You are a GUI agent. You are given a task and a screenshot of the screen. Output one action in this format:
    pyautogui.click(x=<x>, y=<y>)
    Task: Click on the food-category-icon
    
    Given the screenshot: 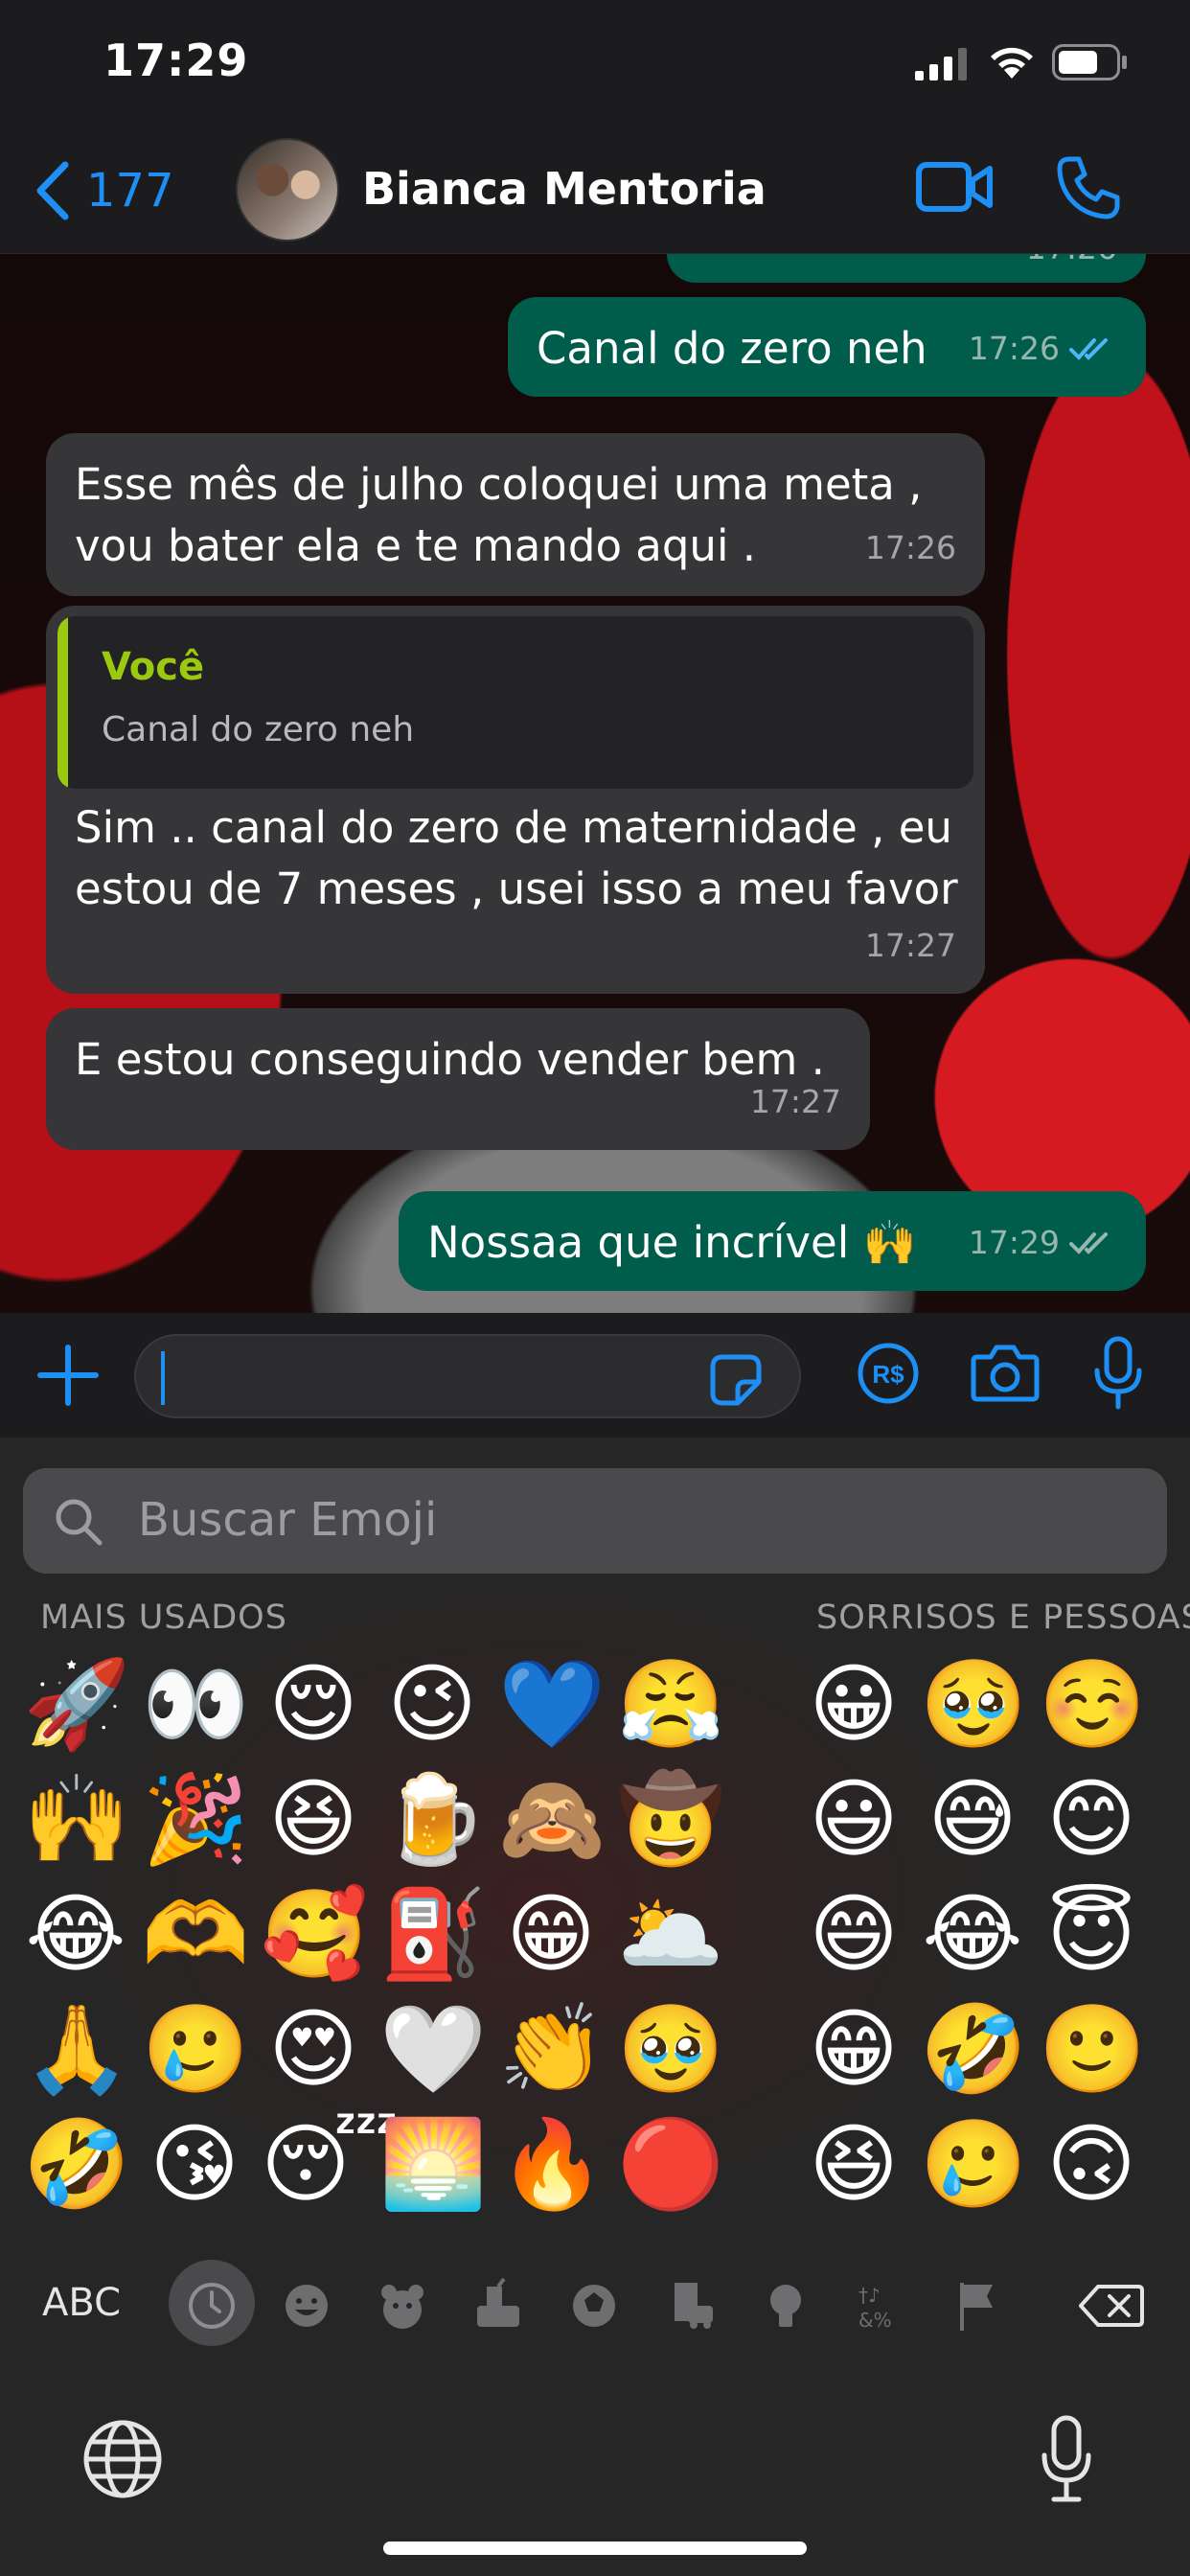 What is the action you would take?
    pyautogui.click(x=498, y=2305)
    